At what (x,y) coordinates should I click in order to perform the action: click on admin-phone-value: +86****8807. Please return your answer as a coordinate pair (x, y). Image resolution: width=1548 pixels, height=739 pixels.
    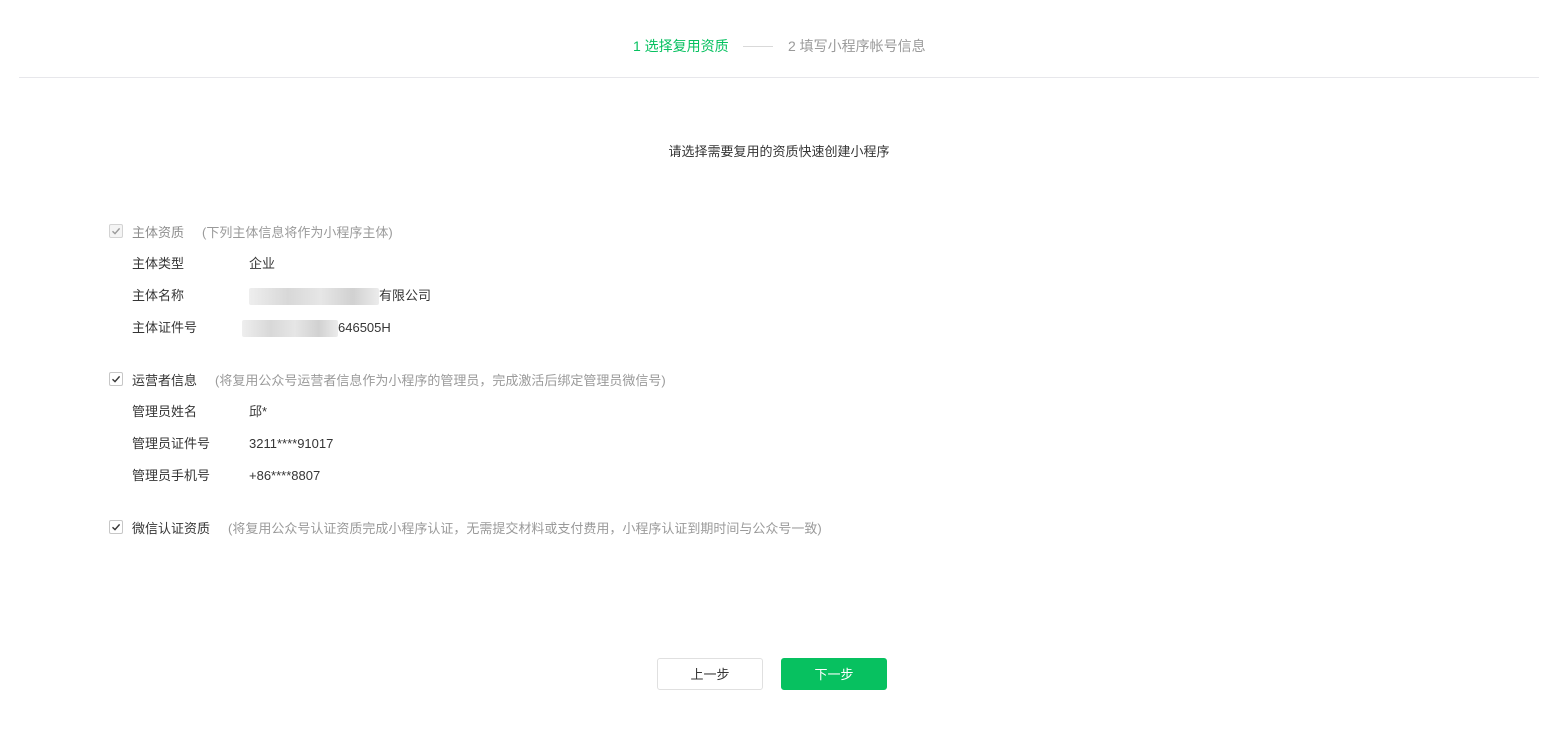
    Looking at the image, I should click on (285, 475).